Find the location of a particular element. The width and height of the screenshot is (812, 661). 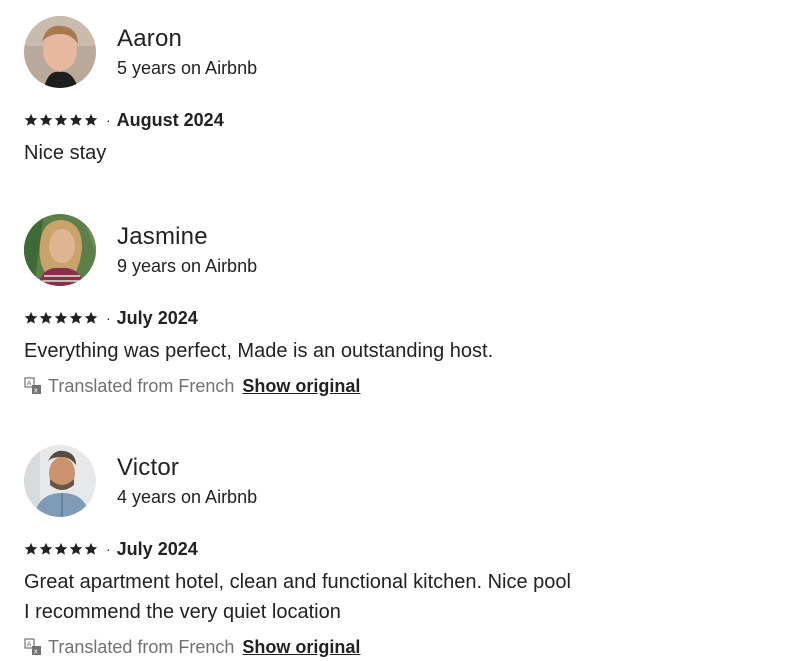

reviewer-tenure: 9 years on Airbnb is located at coordinates (187, 266).